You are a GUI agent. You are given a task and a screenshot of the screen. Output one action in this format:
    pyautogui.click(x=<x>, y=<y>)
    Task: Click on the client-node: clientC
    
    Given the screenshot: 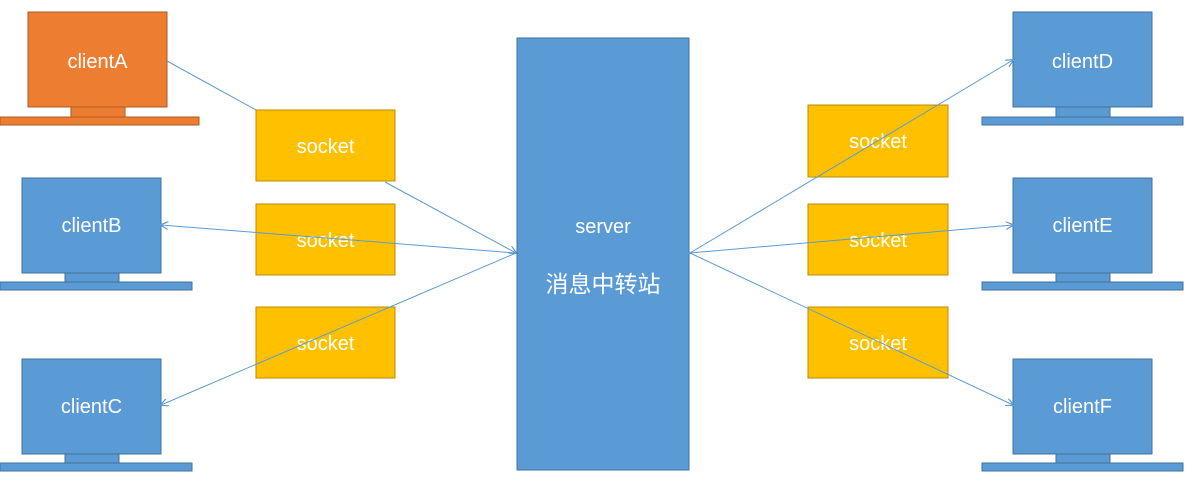 What is the action you would take?
    pyautogui.click(x=96, y=415)
    